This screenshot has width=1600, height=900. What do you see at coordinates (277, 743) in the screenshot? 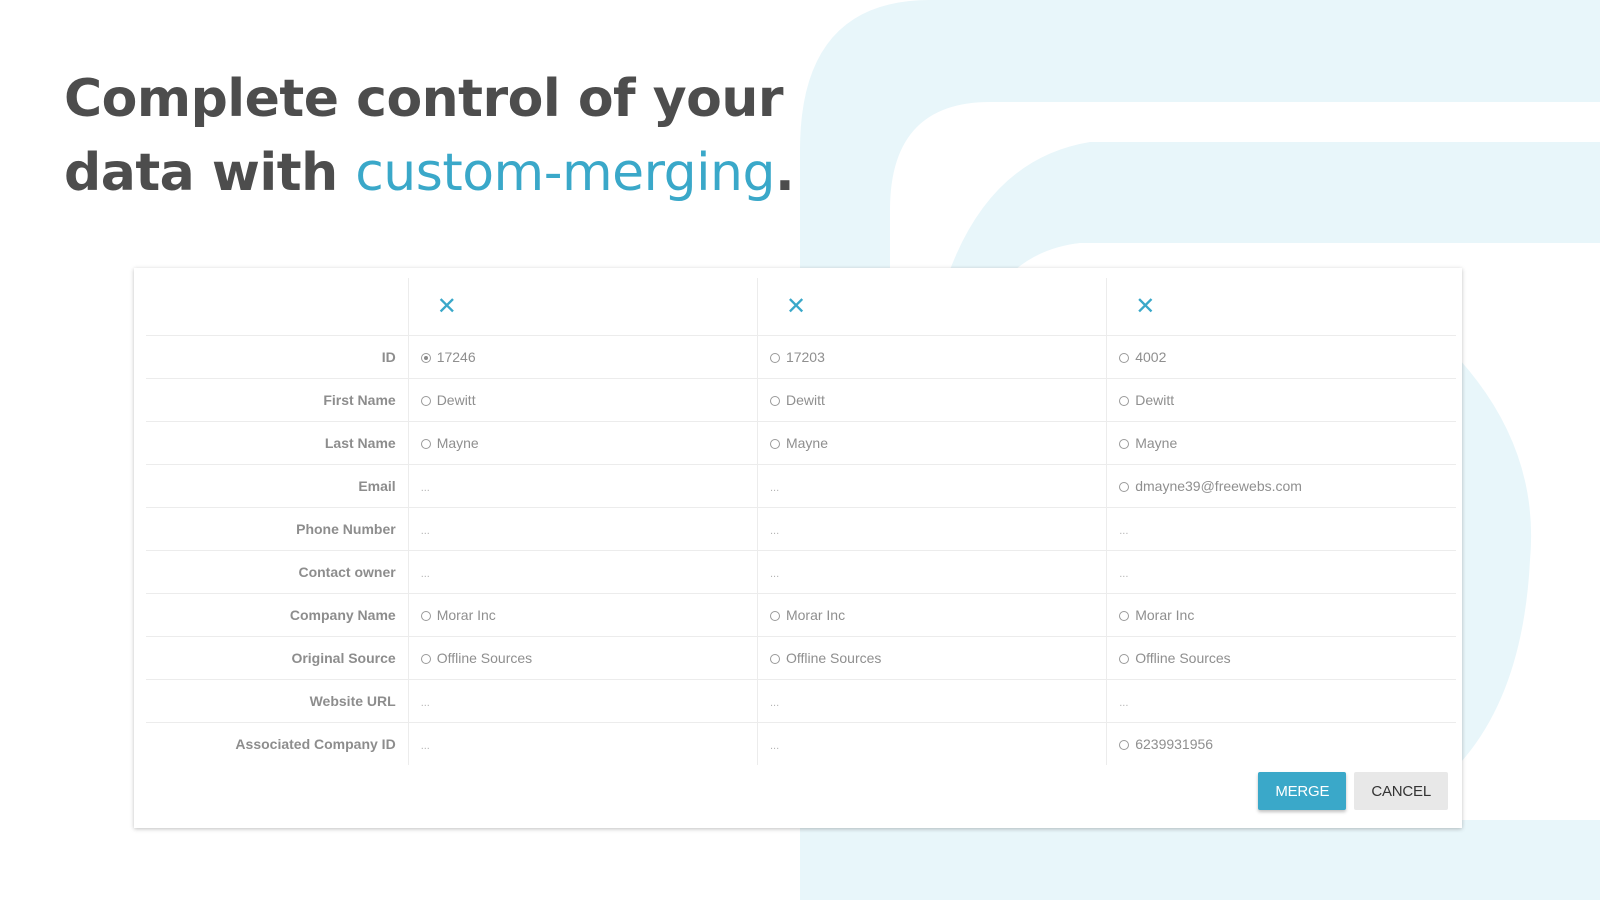
I see `field-label: Associated Company ID` at bounding box center [277, 743].